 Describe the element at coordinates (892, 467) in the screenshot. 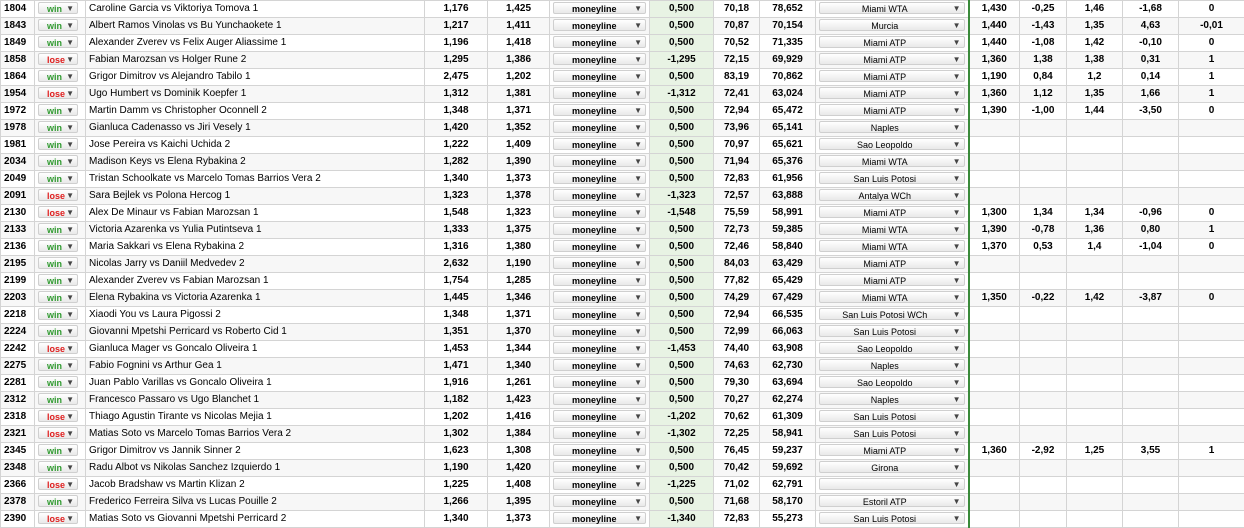

I see `venue-dropdown: Girona▼` at that location.